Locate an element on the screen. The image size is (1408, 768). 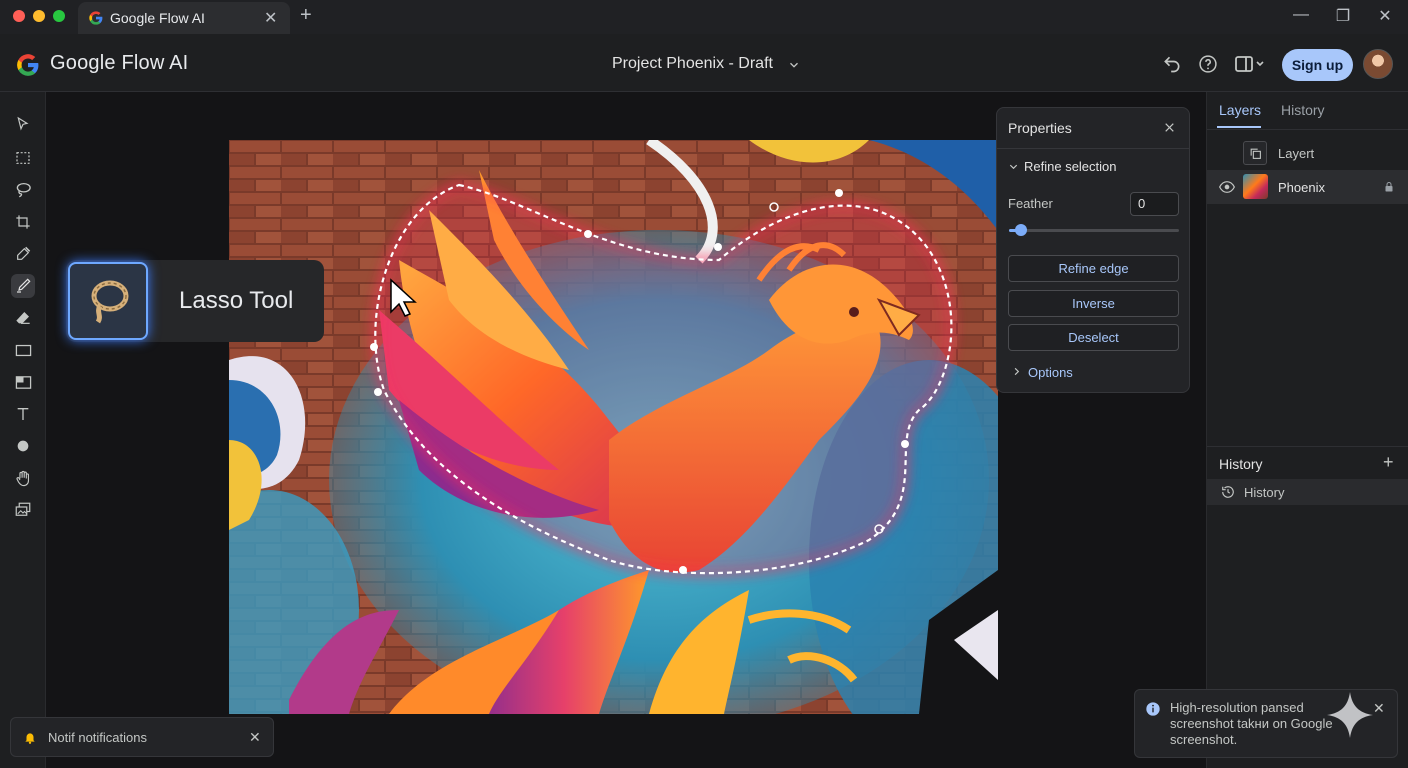
toast-close-icon: ✕ is located at coordinates (1379, 708).